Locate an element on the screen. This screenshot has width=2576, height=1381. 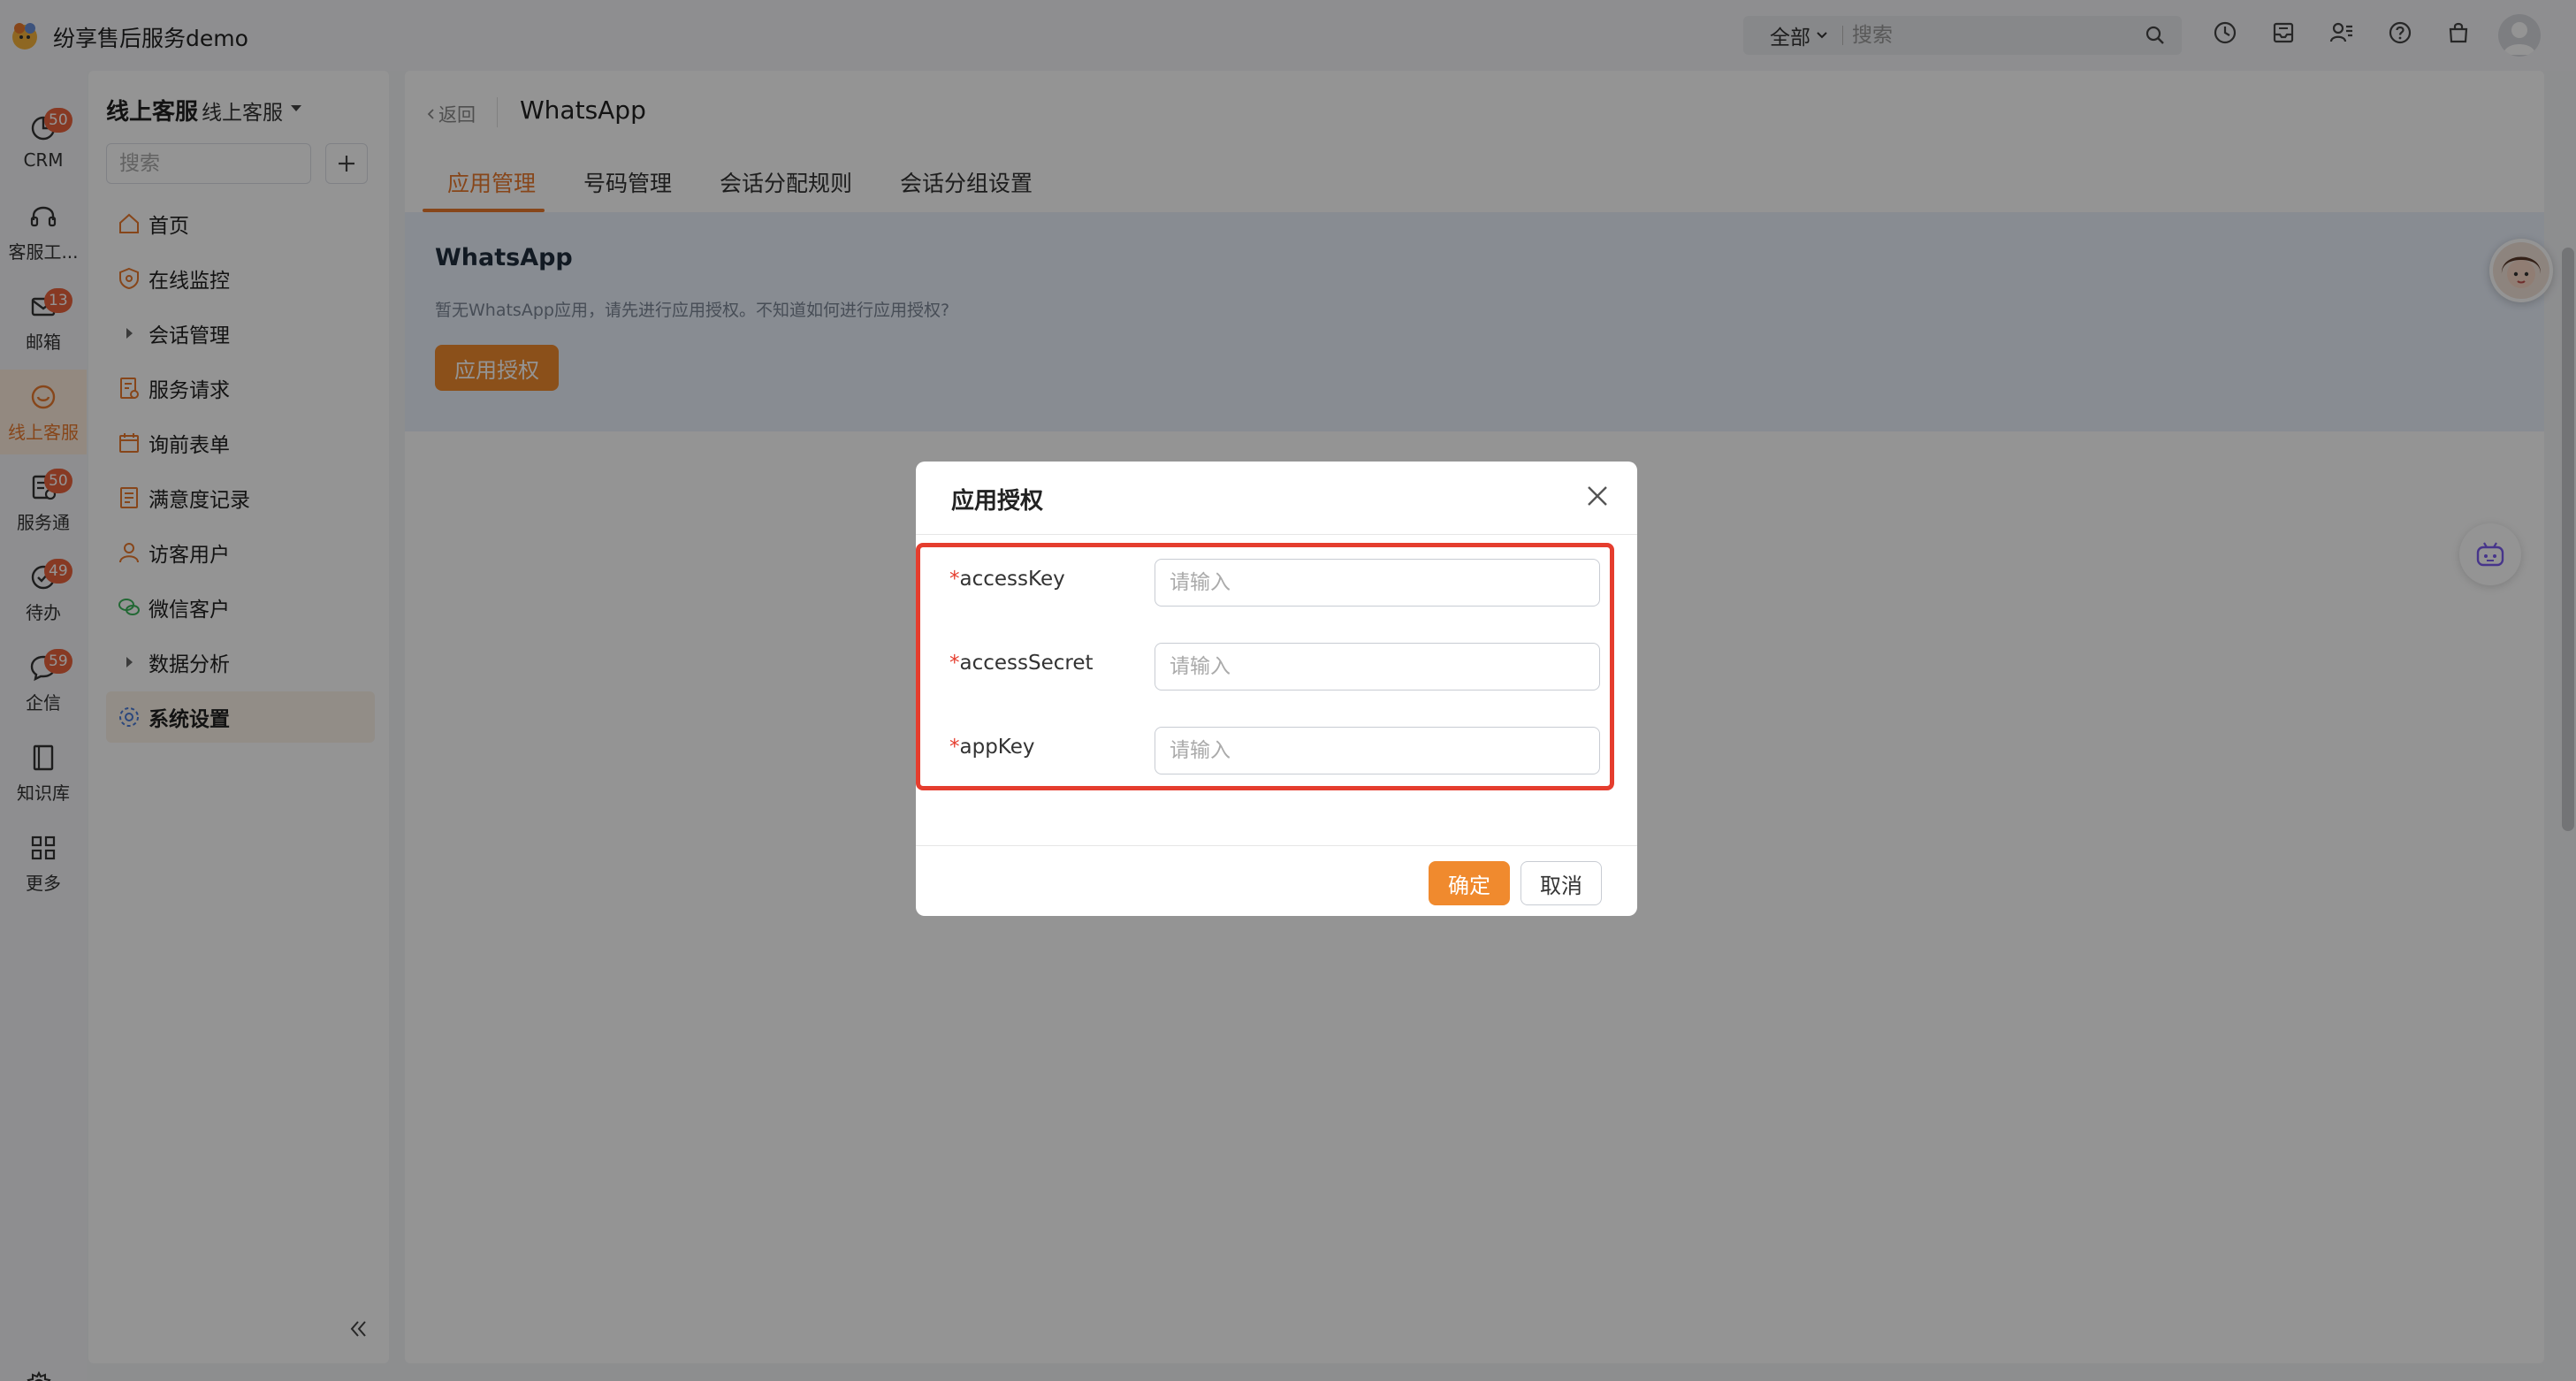
access-key-label: *accessKey is located at coordinates (1007, 580).